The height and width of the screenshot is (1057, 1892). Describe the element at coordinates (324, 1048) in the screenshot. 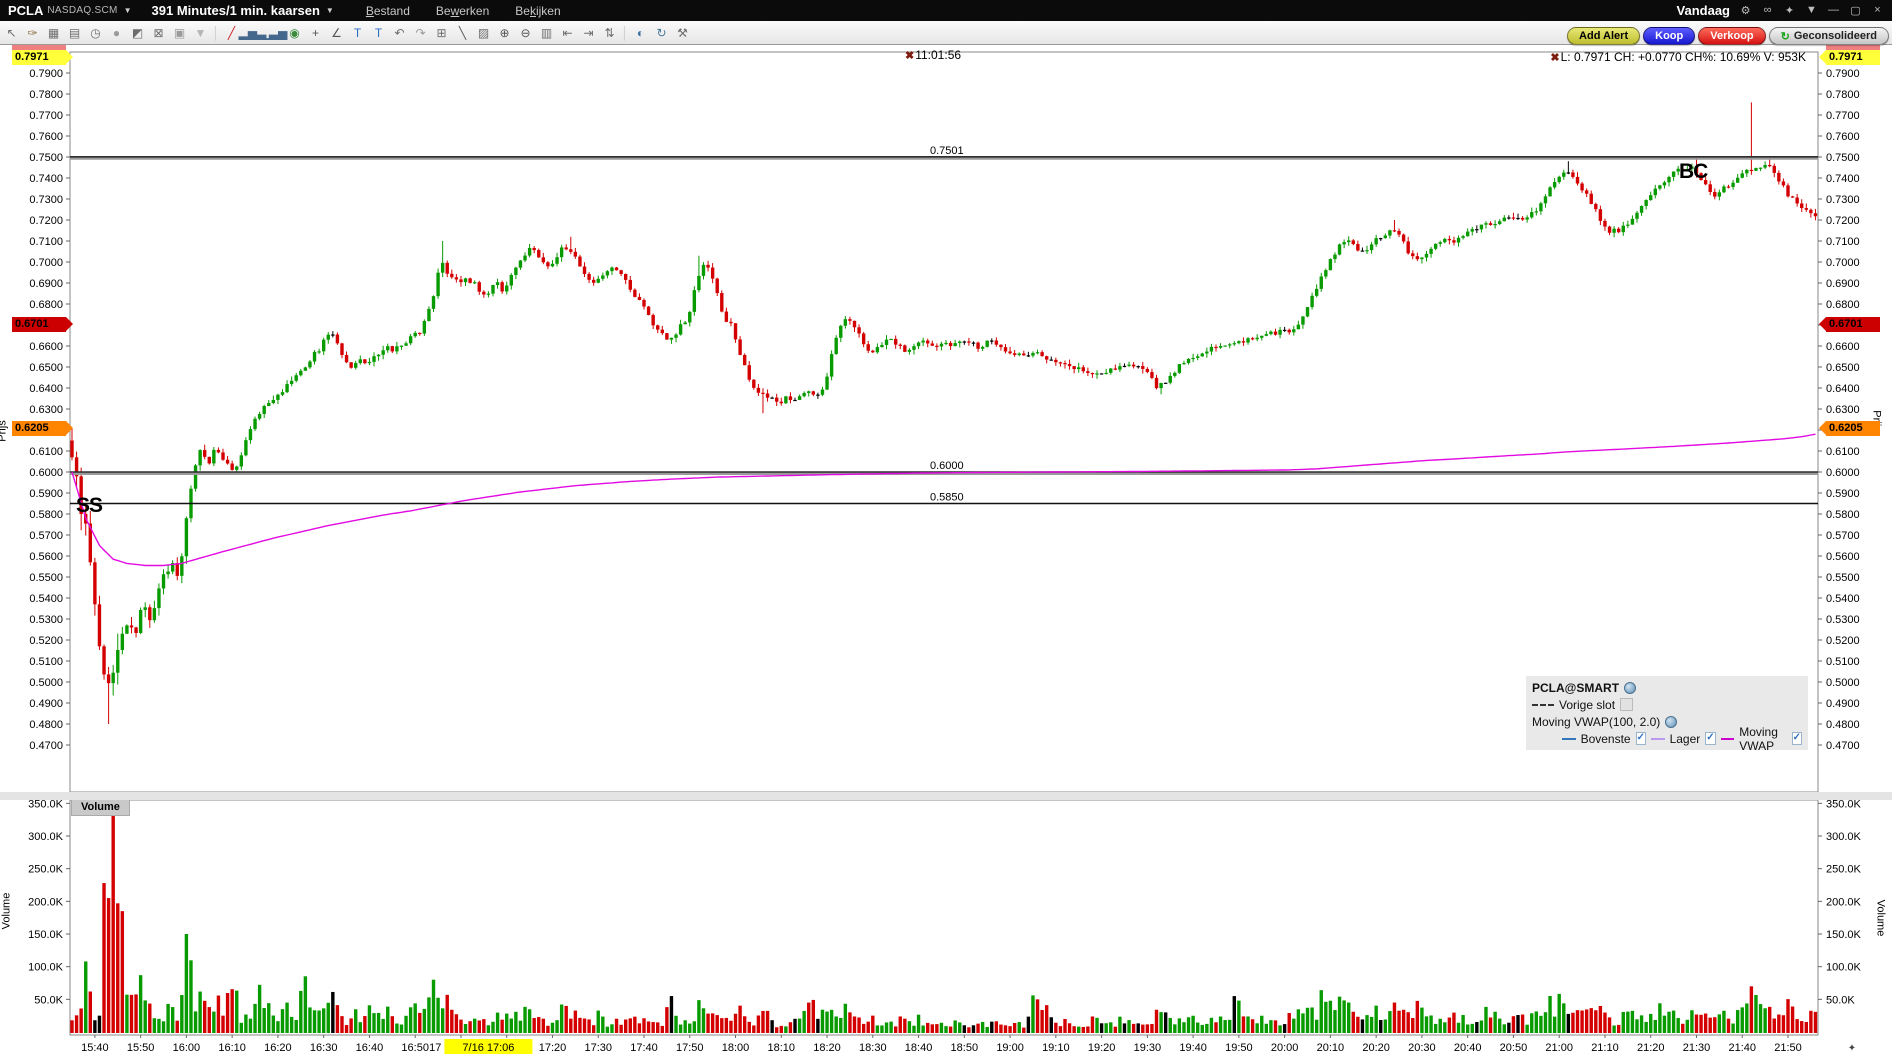

I see `svg-text: 16:30` at that location.